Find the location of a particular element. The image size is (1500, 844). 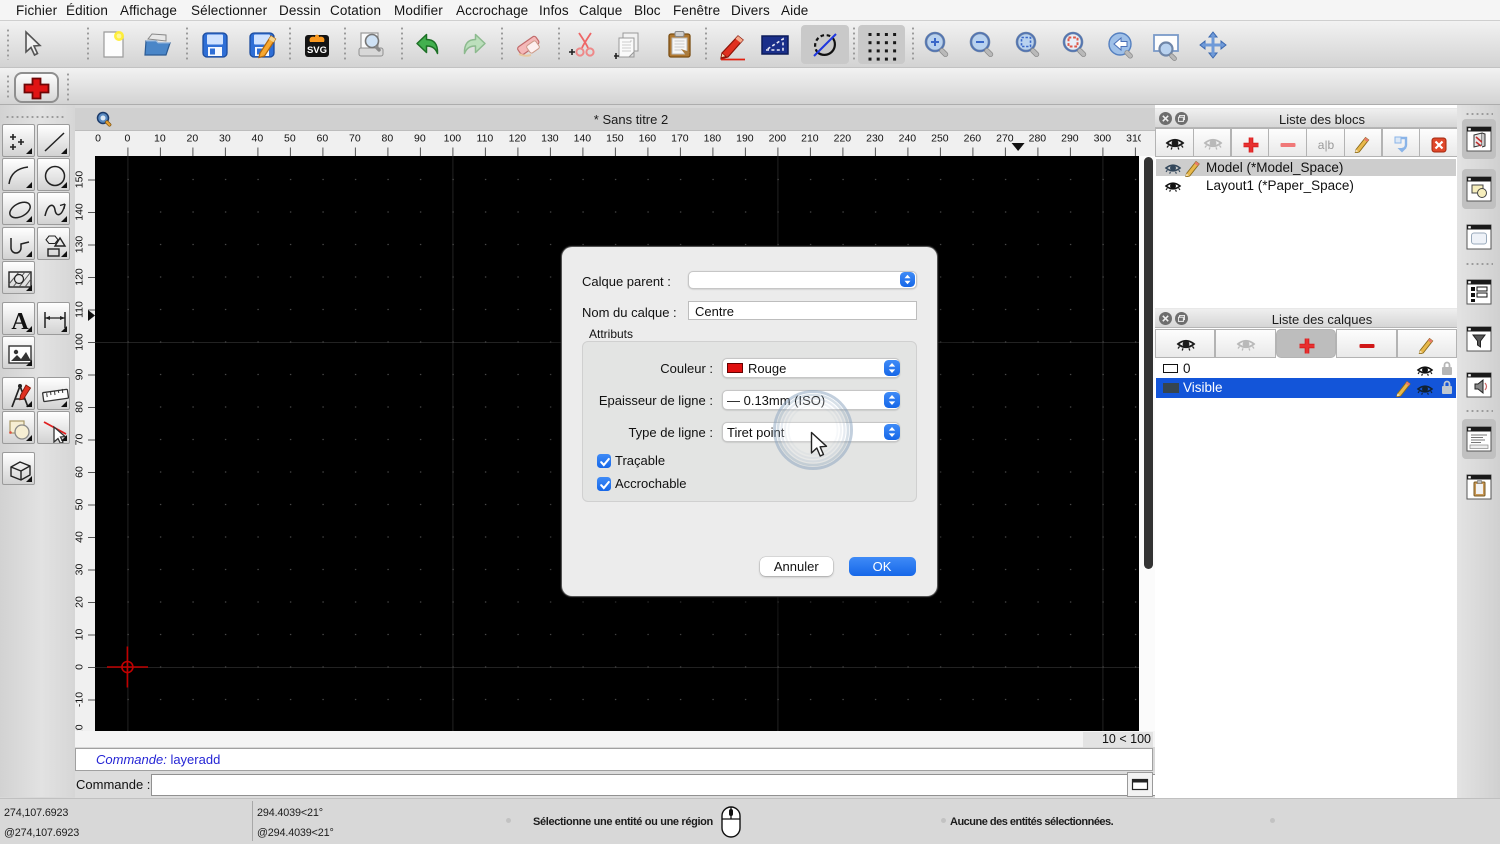

svg-text: 300 is located at coordinates (1103, 139).